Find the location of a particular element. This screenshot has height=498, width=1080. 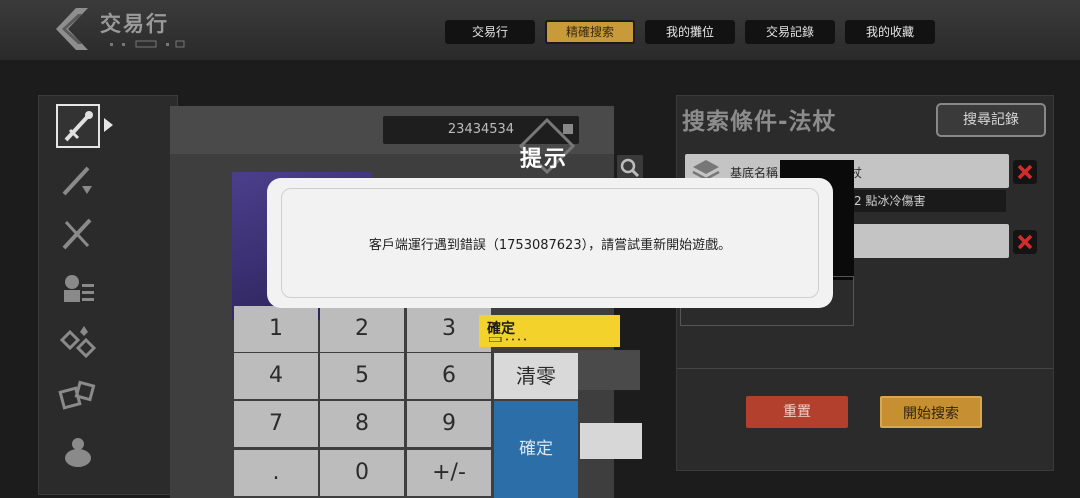

numpad-key-sign: +/- is located at coordinates (449, 473).